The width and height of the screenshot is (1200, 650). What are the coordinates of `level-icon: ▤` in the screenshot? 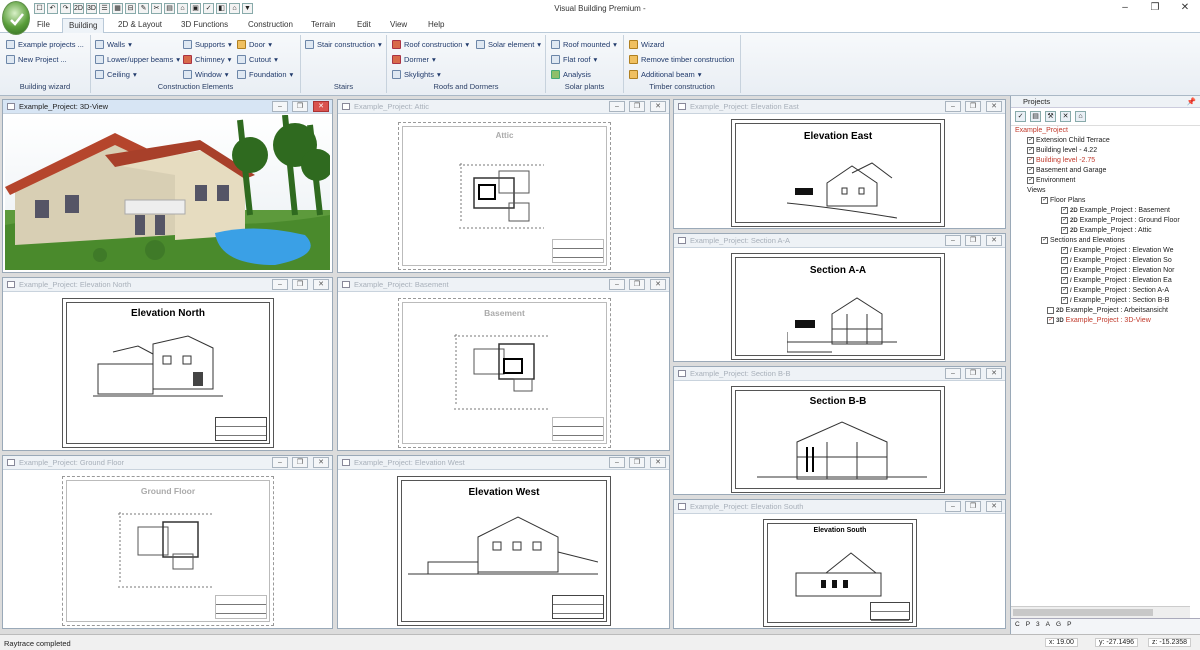 It's located at (1035, 116).